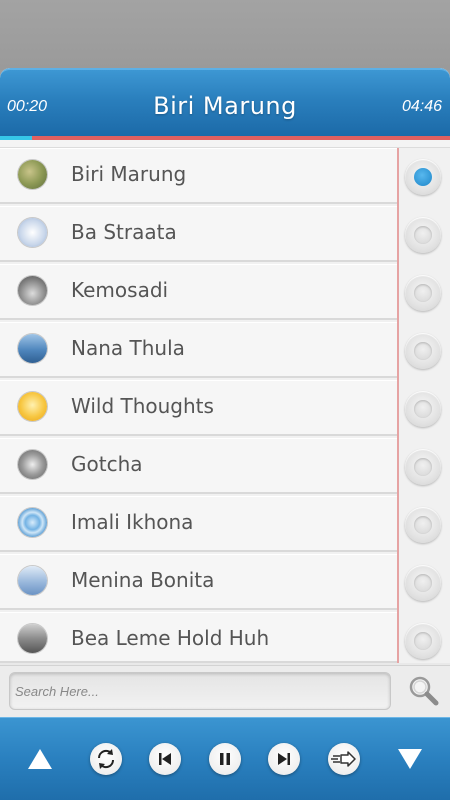  What do you see at coordinates (423, 691) in the screenshot?
I see `magnifier-icon` at bounding box center [423, 691].